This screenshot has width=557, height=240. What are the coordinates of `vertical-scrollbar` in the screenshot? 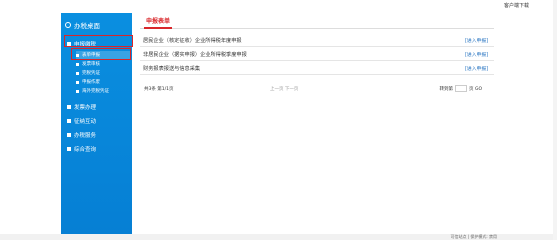 It's located at (555, 120).